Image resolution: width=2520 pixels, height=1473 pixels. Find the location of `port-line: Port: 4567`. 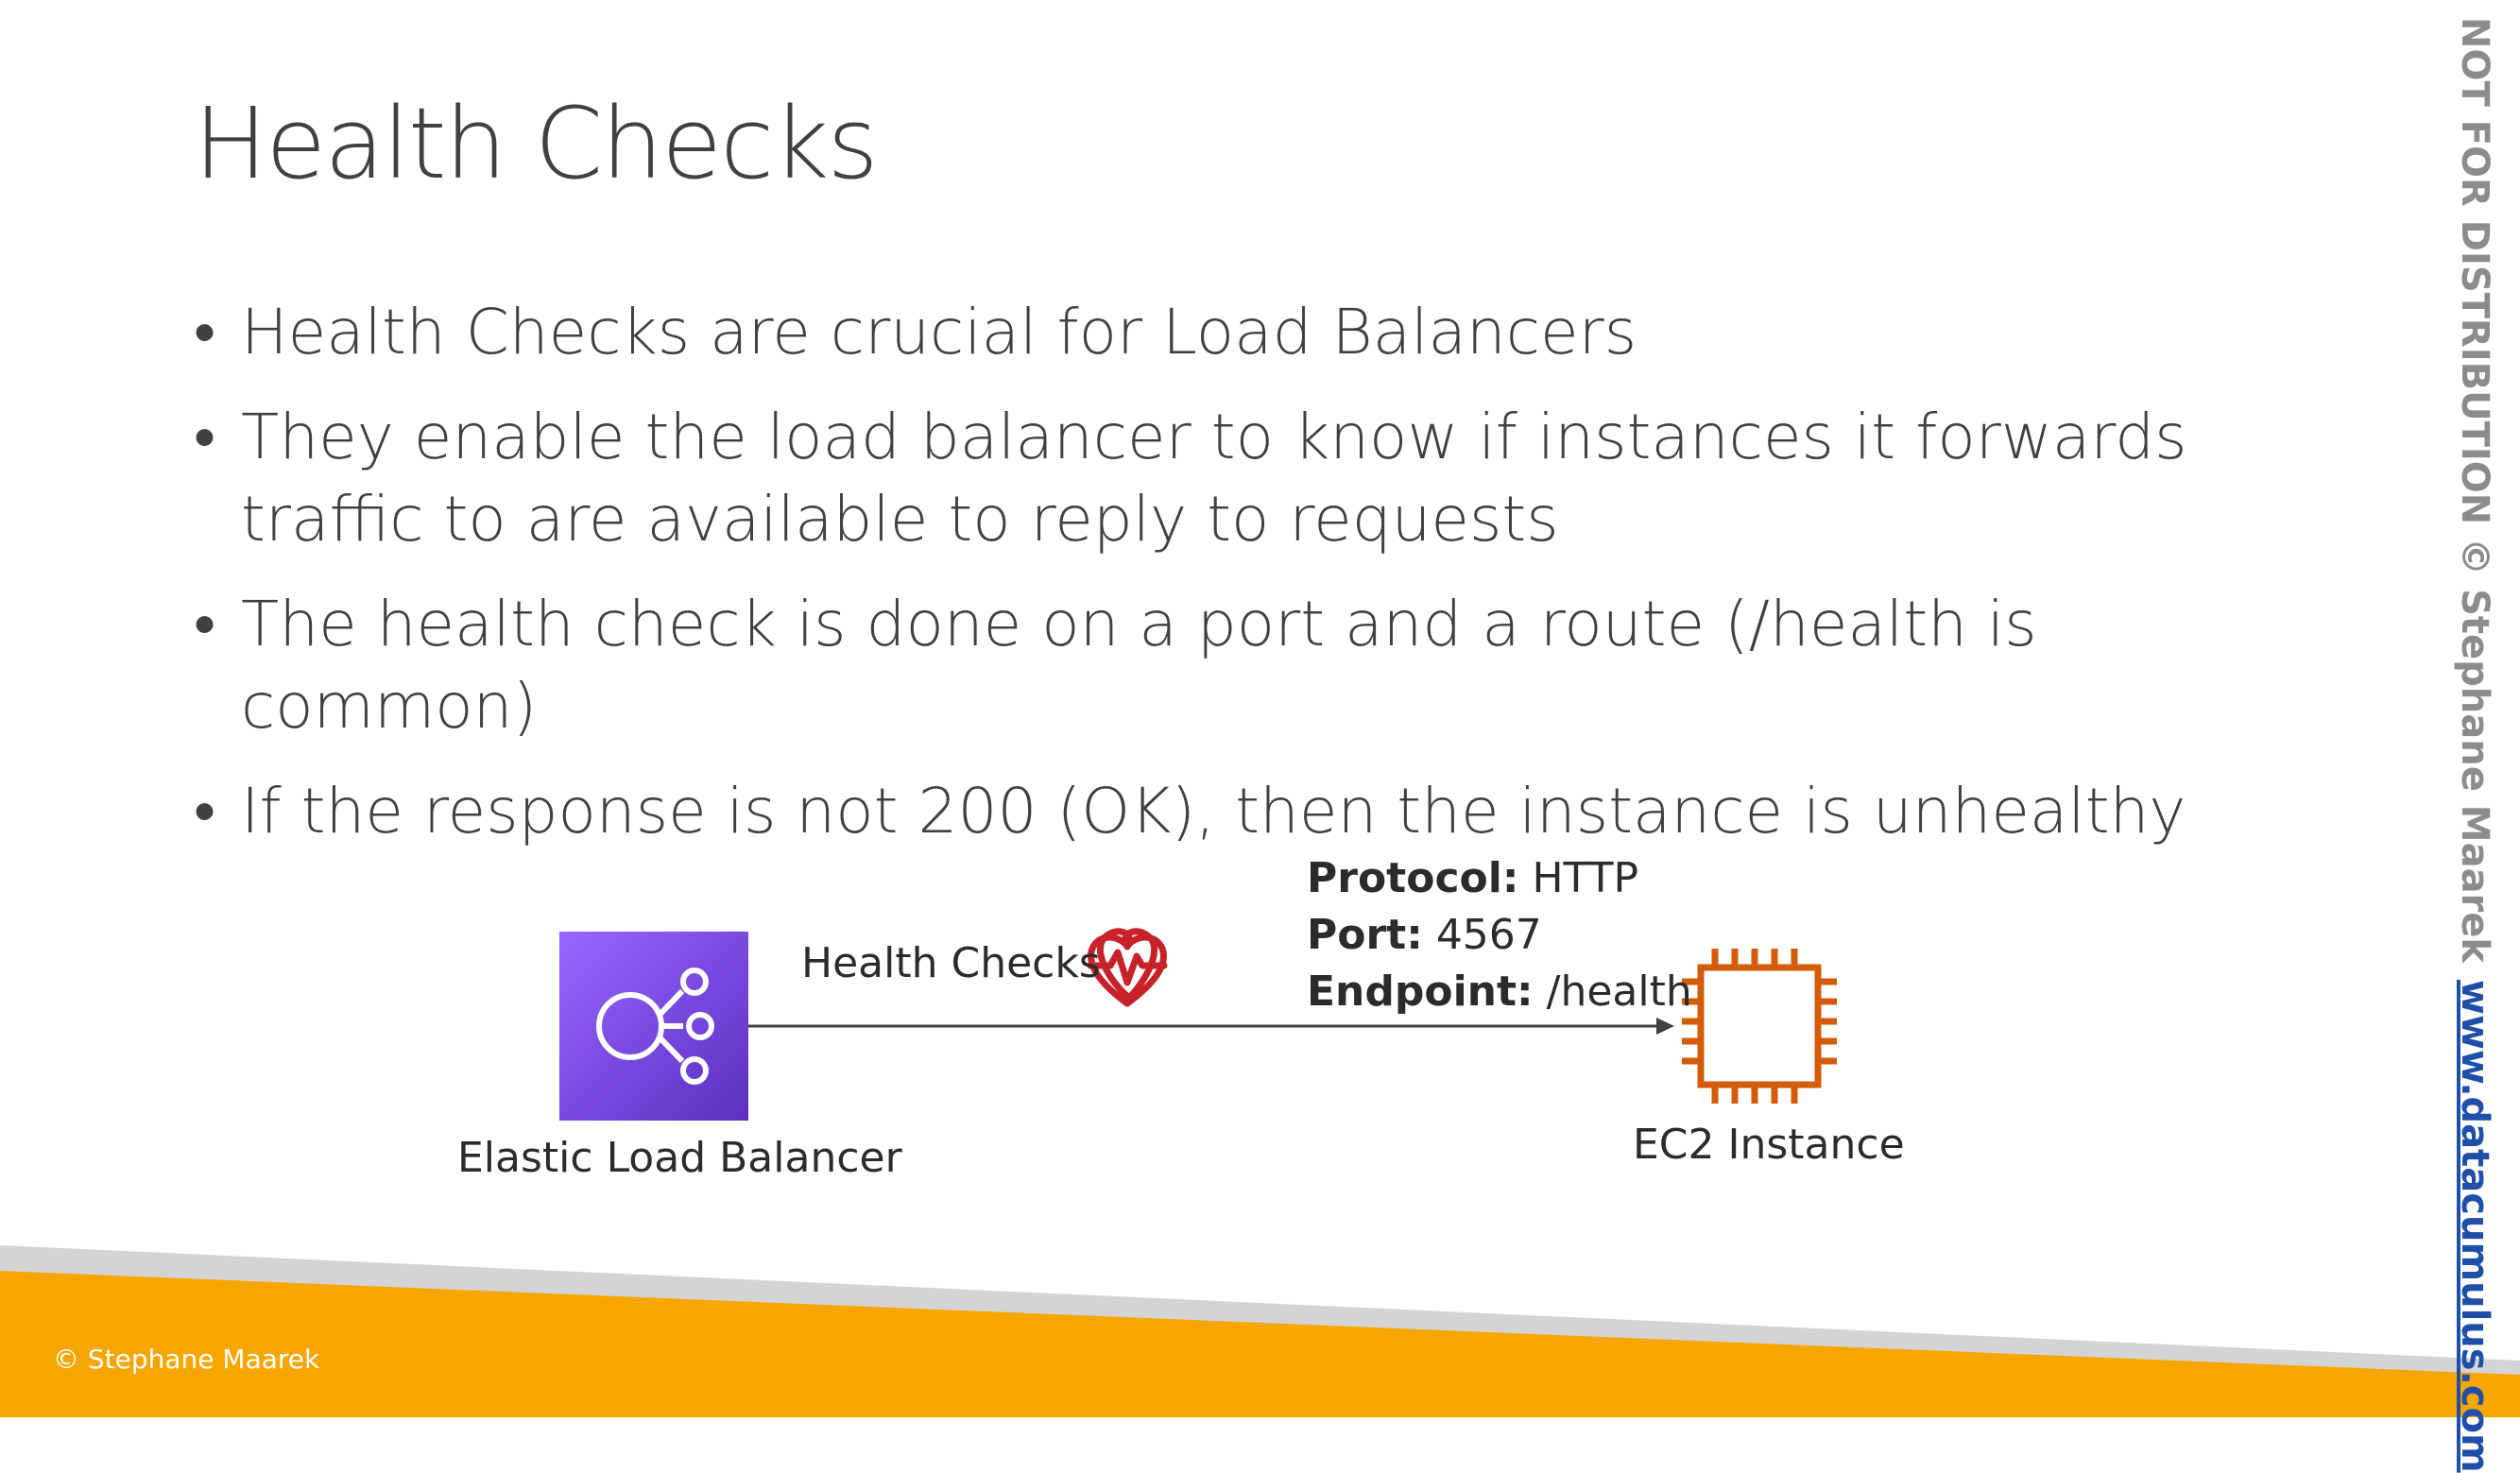

port-line: Port: 4567 is located at coordinates (1499, 935).